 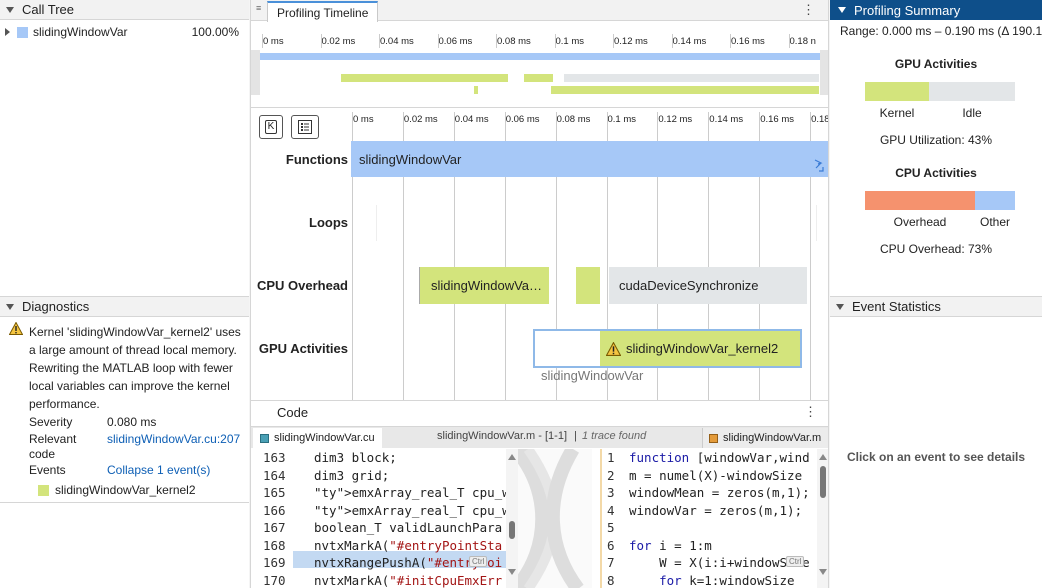 What do you see at coordinates (512, 518) in the screenshot?
I see `left-scrollbar` at bounding box center [512, 518].